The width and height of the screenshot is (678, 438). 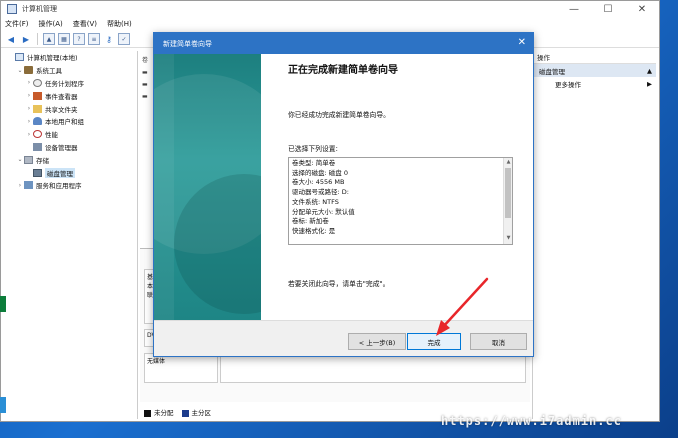 What do you see at coordinates (508, 239) in the screenshot?
I see `scroll-down-icon: ▼` at bounding box center [508, 239].